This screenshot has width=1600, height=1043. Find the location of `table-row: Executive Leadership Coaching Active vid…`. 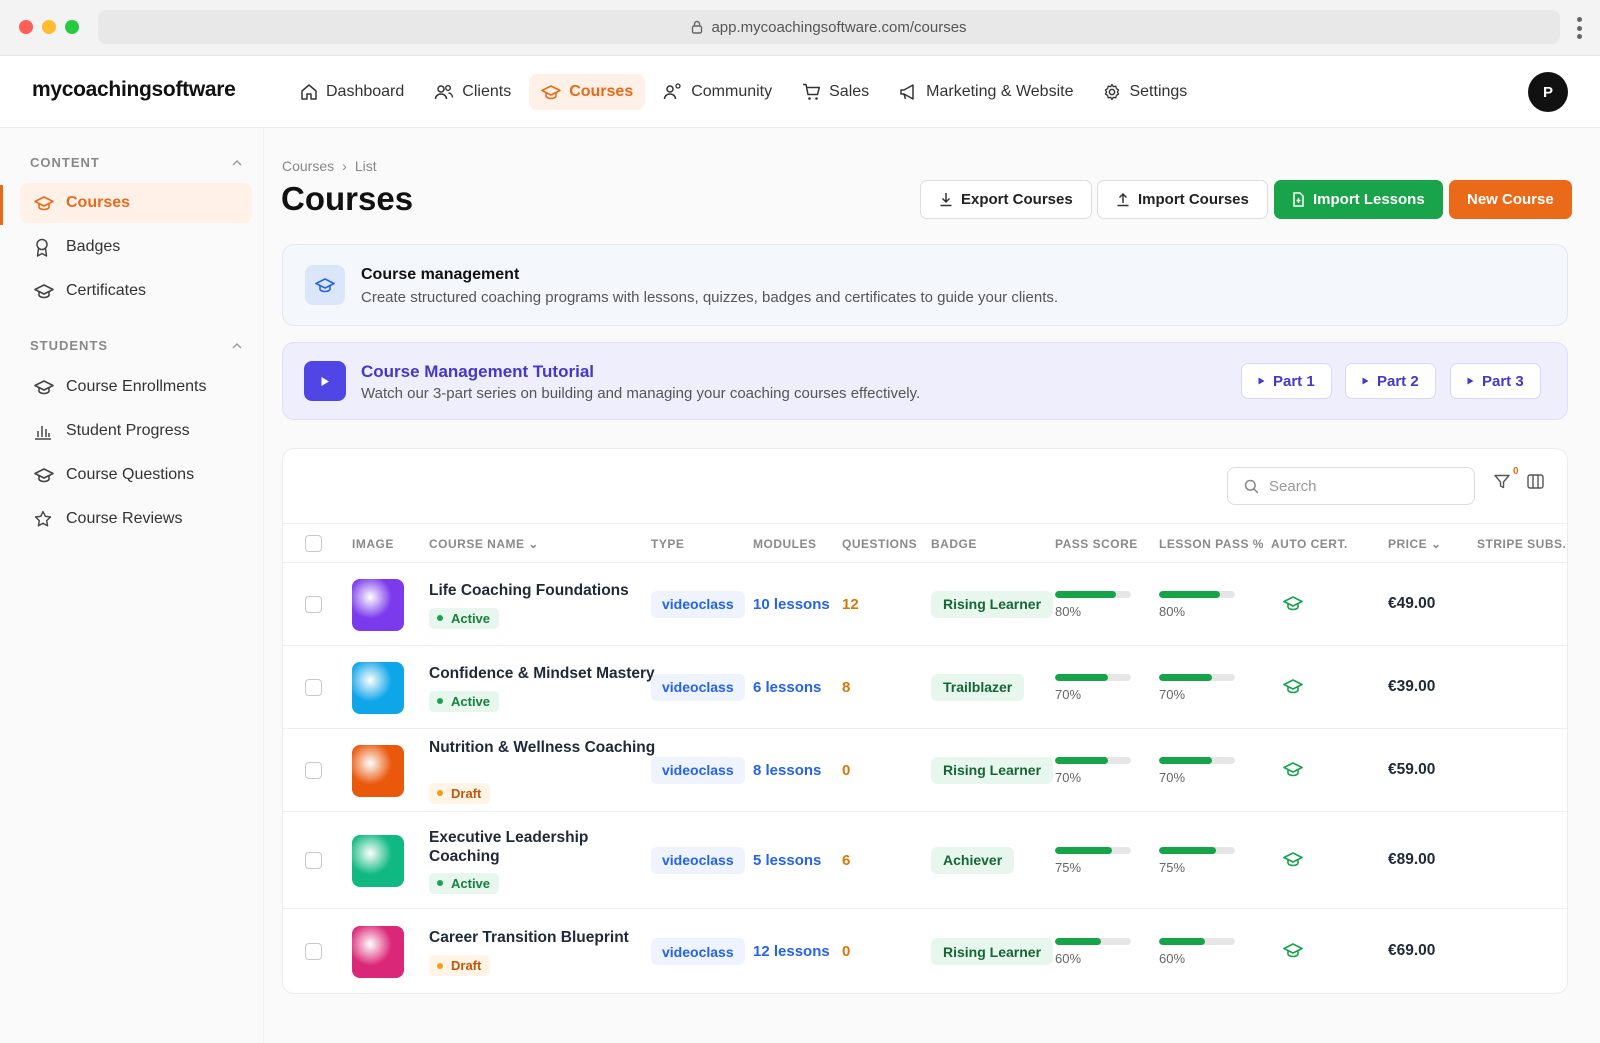

table-row: Executive Leadership Coaching Active vid… is located at coordinates (925, 860).